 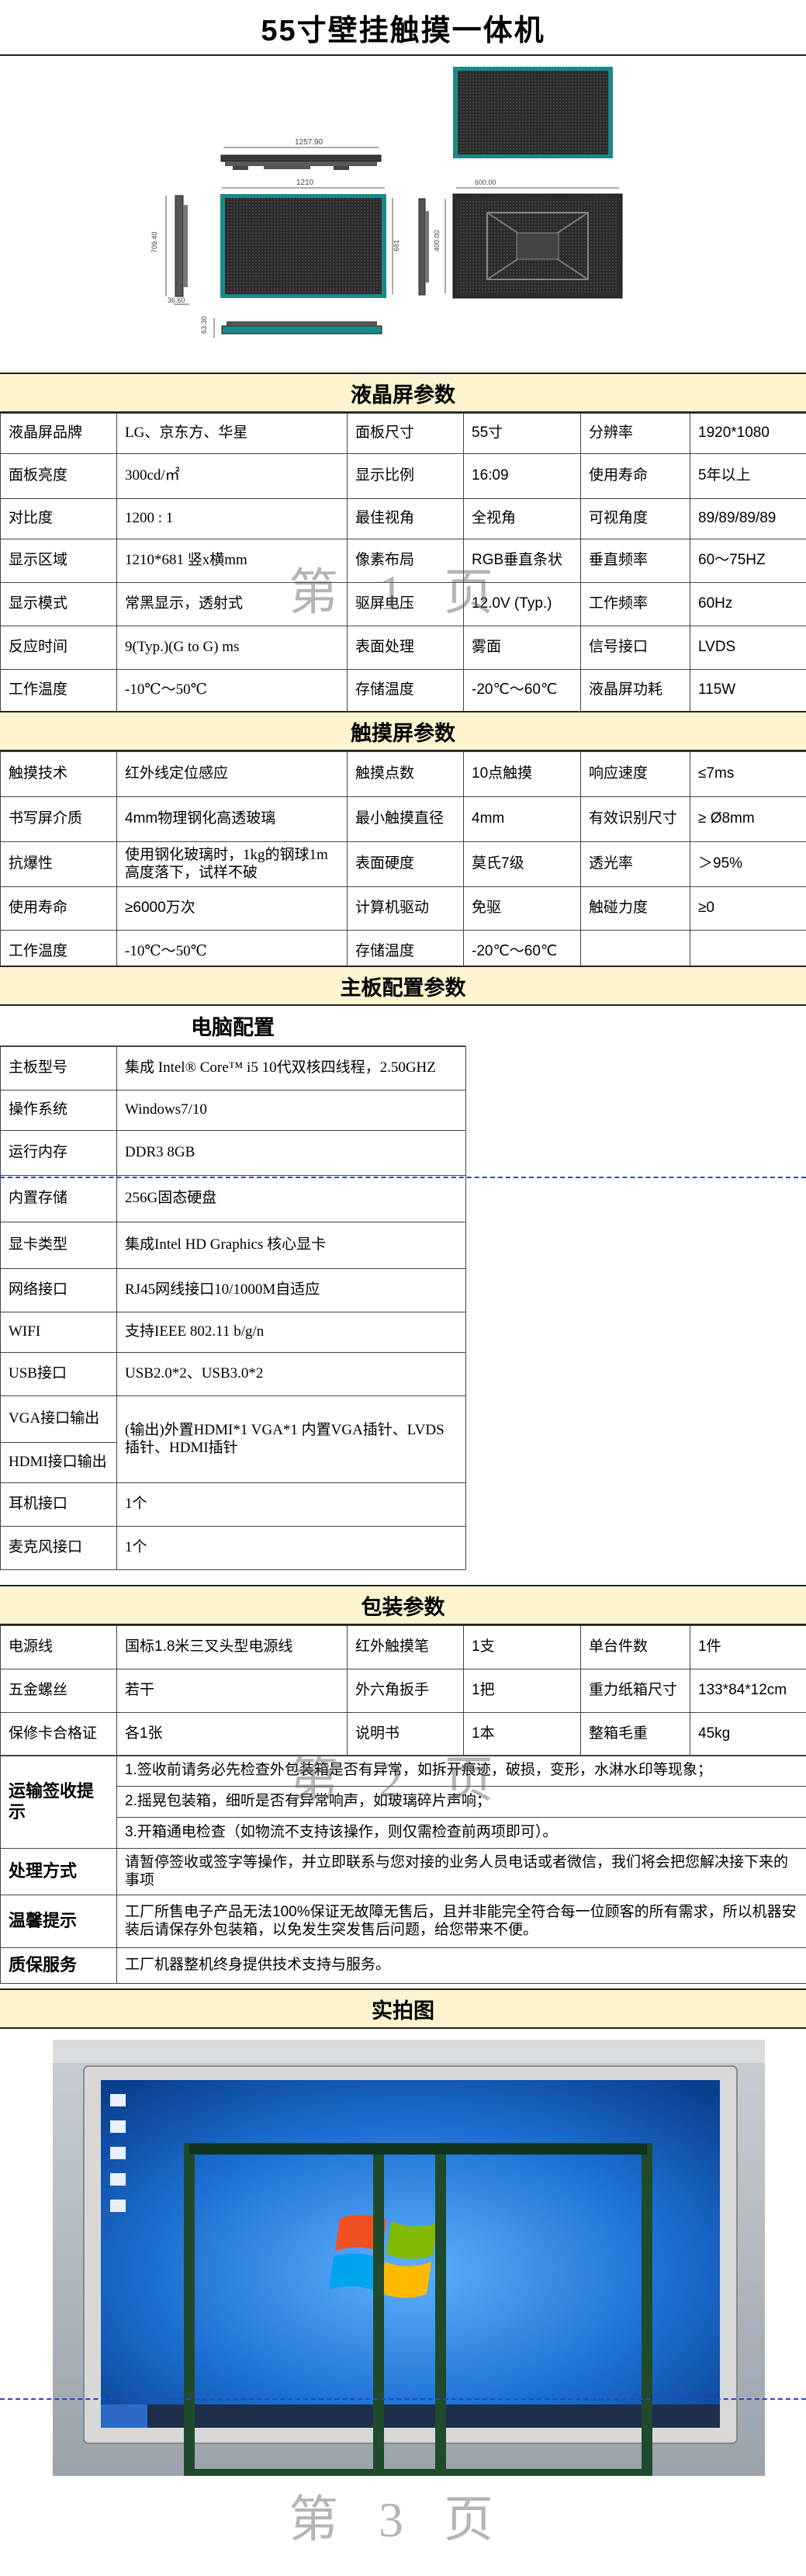 I want to click on page-watermark-3: 第 3 页, so click(x=398, y=2519).